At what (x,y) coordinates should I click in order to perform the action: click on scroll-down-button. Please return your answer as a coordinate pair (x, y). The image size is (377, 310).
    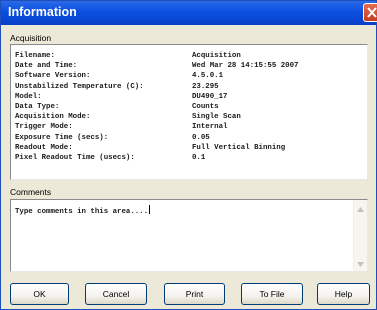
    Looking at the image, I should click on (360, 263).